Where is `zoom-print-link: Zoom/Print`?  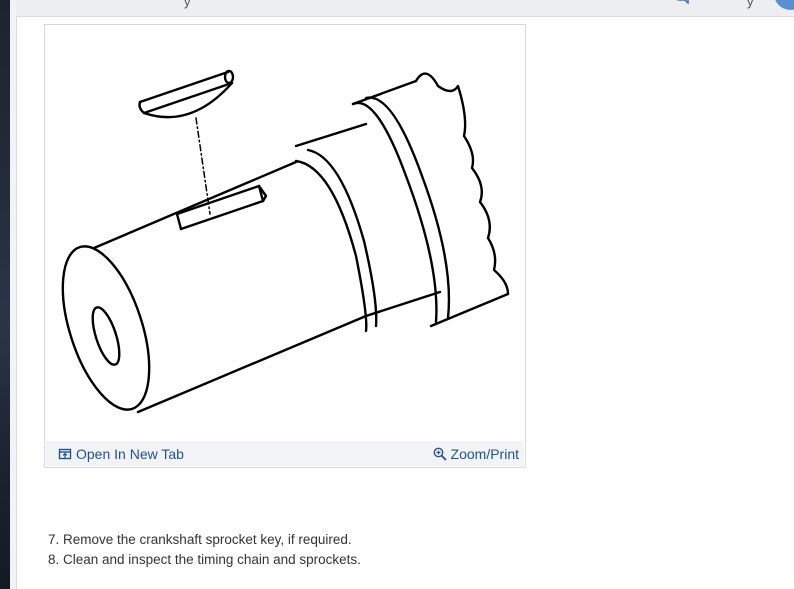
zoom-print-link: Zoom/Print is located at coordinates (476, 454).